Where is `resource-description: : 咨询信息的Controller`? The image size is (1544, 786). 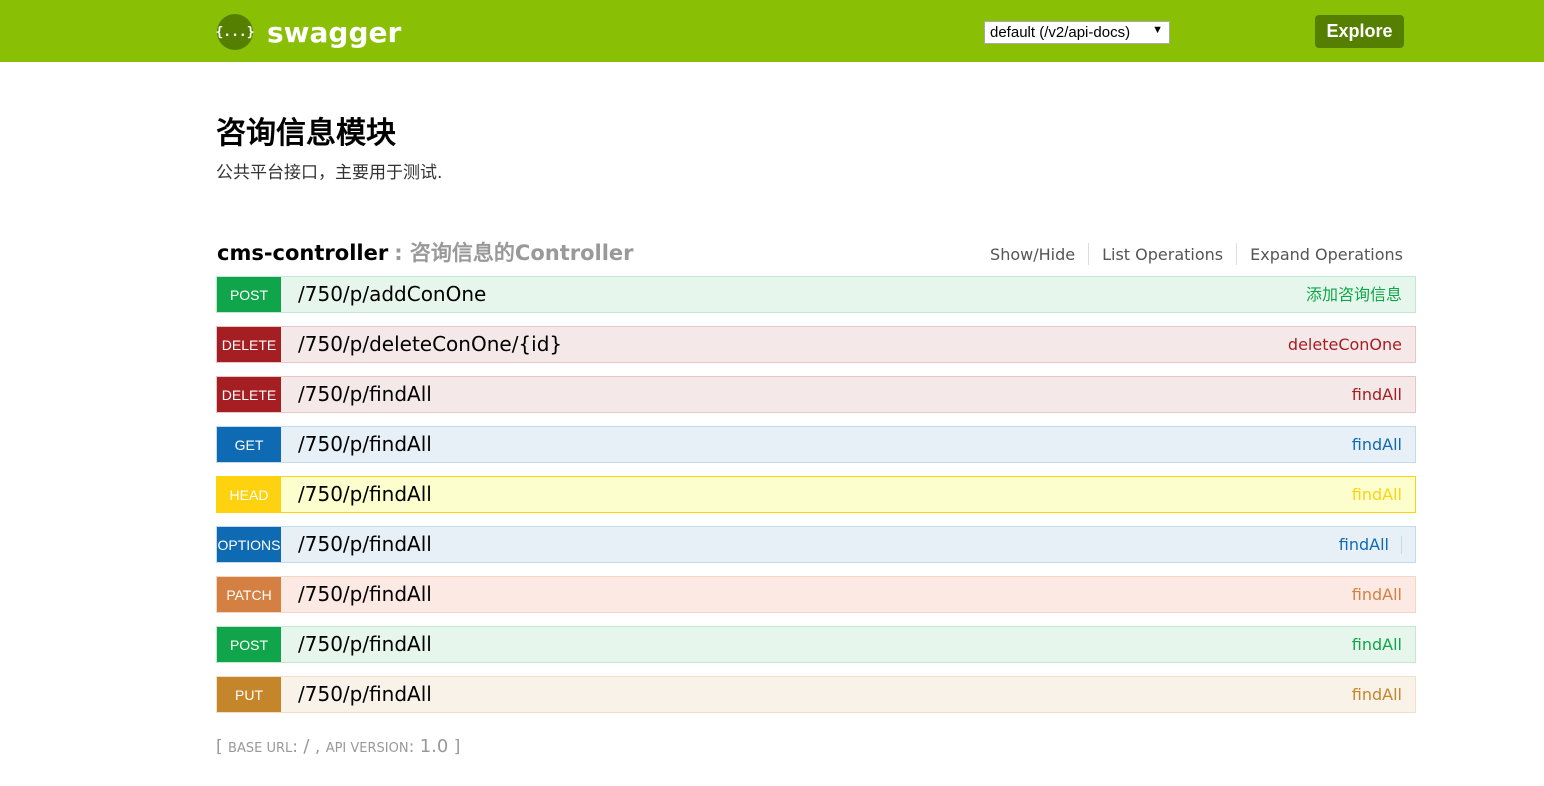
resource-description: : 咨询信息的Controller is located at coordinates (513, 252).